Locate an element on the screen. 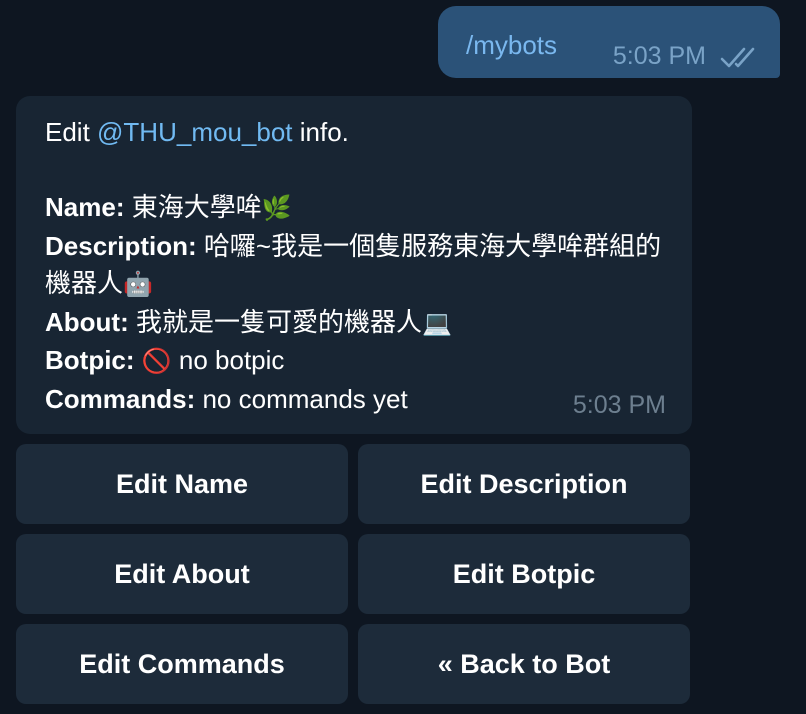 The height and width of the screenshot is (714, 806). botpic-line: Botpic: 🚫 no botpic is located at coordinates (354, 361).